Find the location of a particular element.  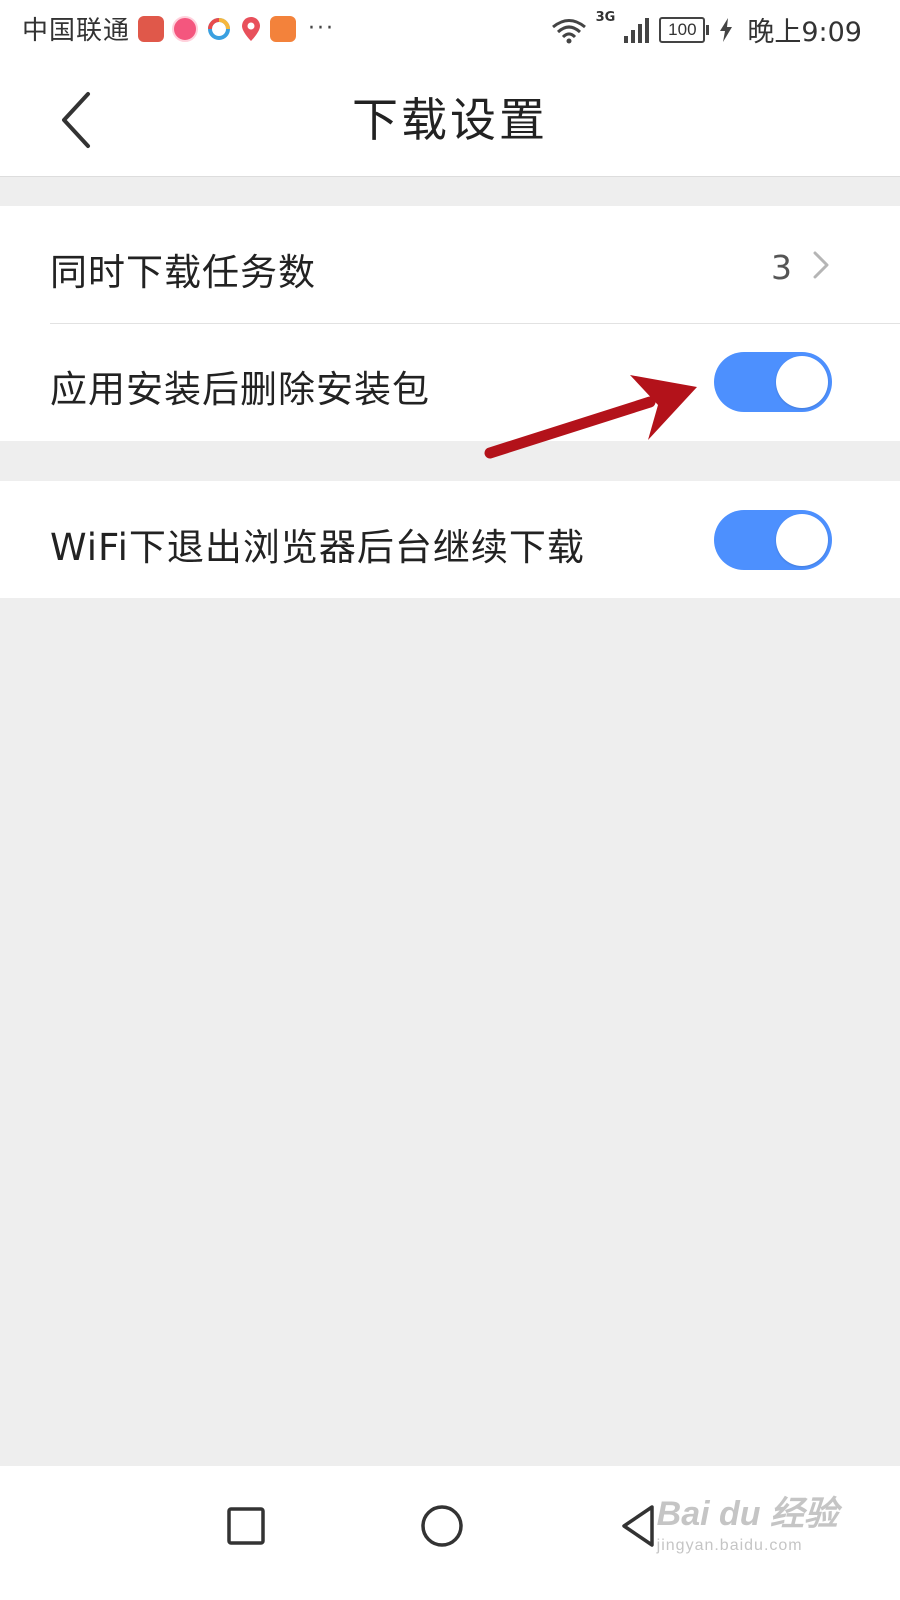

location-pin-app-icon is located at coordinates (251, 28).